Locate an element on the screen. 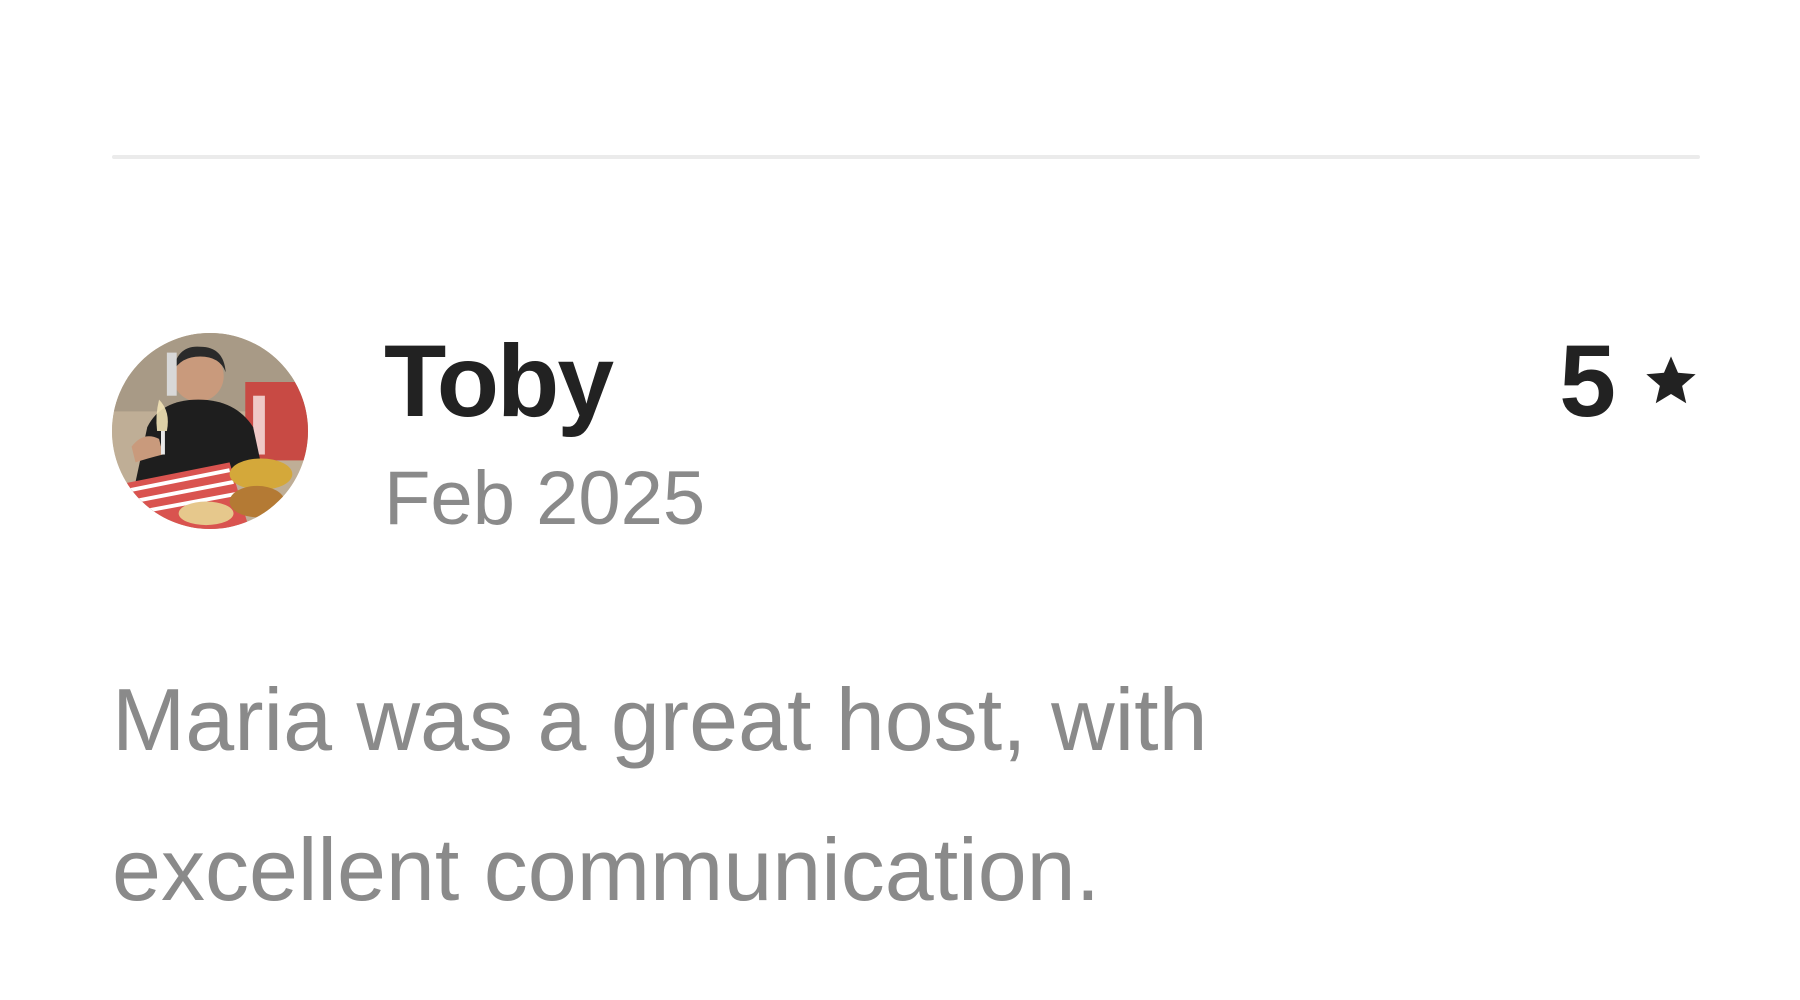  review-date: Feb 2025 is located at coordinates (545, 498).